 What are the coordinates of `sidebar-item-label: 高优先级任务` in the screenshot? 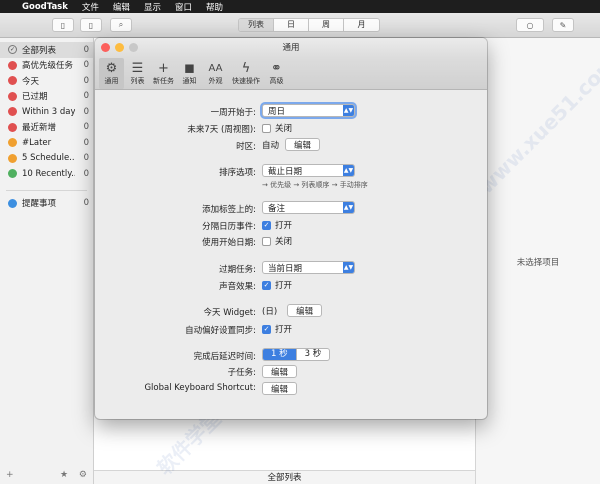 It's located at (48, 66).